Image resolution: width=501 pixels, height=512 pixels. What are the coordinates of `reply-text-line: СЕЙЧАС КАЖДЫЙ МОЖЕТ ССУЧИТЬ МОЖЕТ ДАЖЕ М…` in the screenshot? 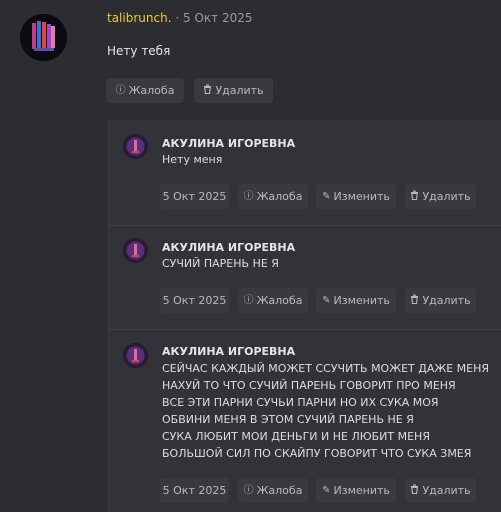 It's located at (326, 368).